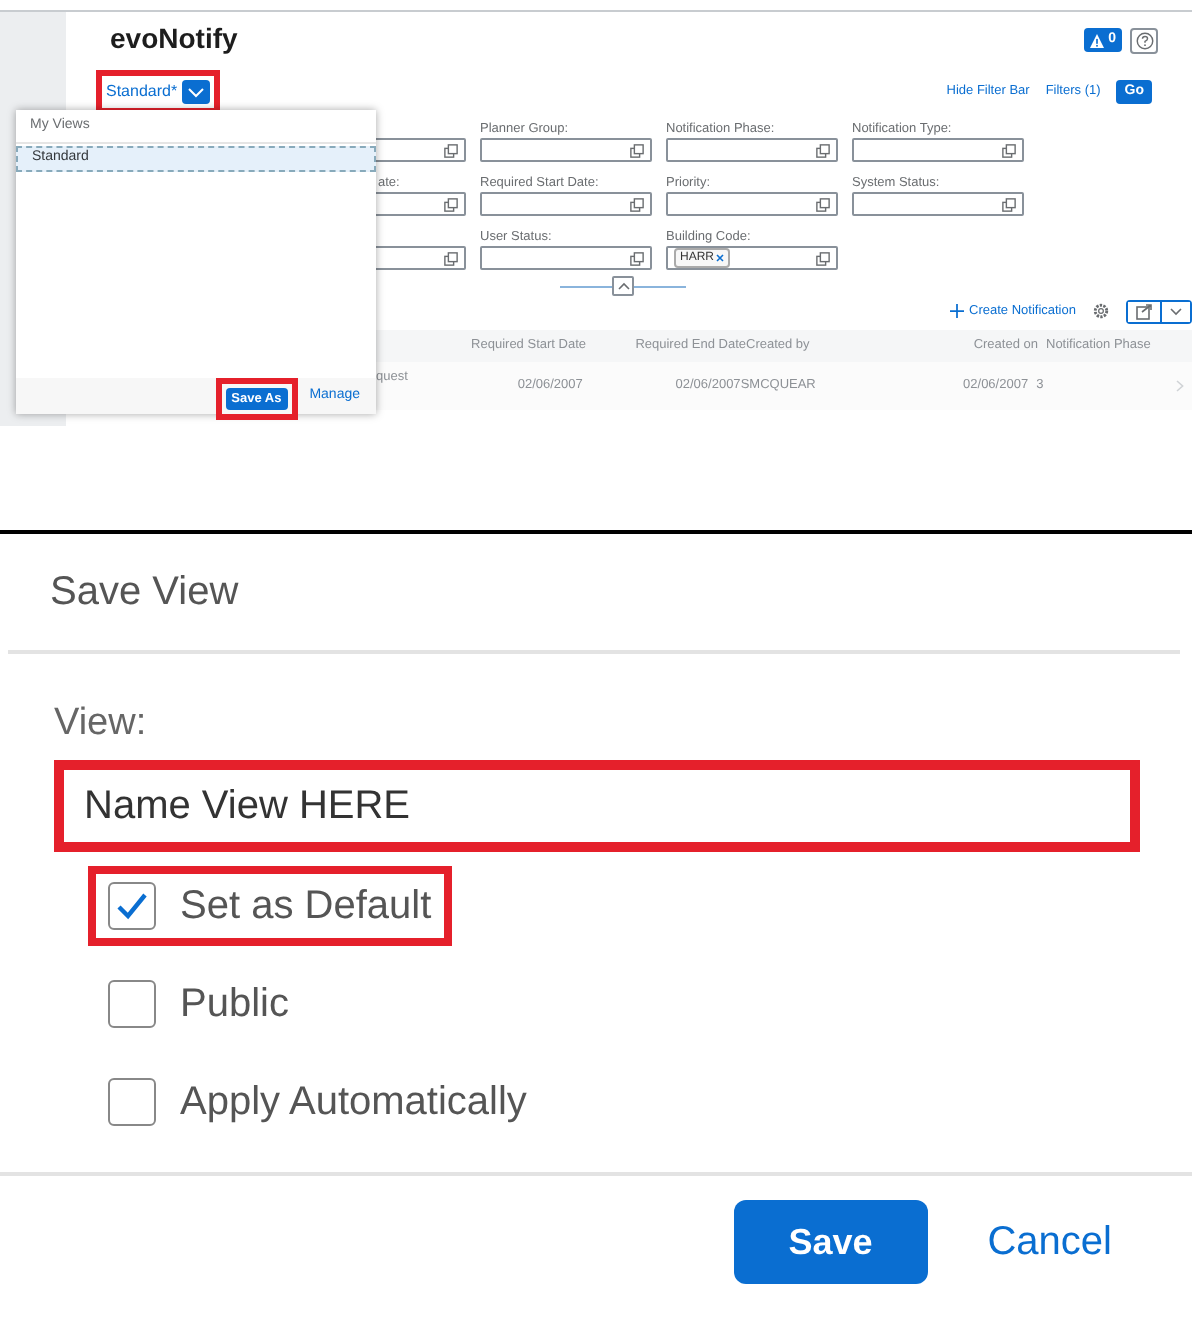 This screenshot has height=1318, width=1192. Describe the element at coordinates (720, 258) in the screenshot. I see `close-icon` at that location.